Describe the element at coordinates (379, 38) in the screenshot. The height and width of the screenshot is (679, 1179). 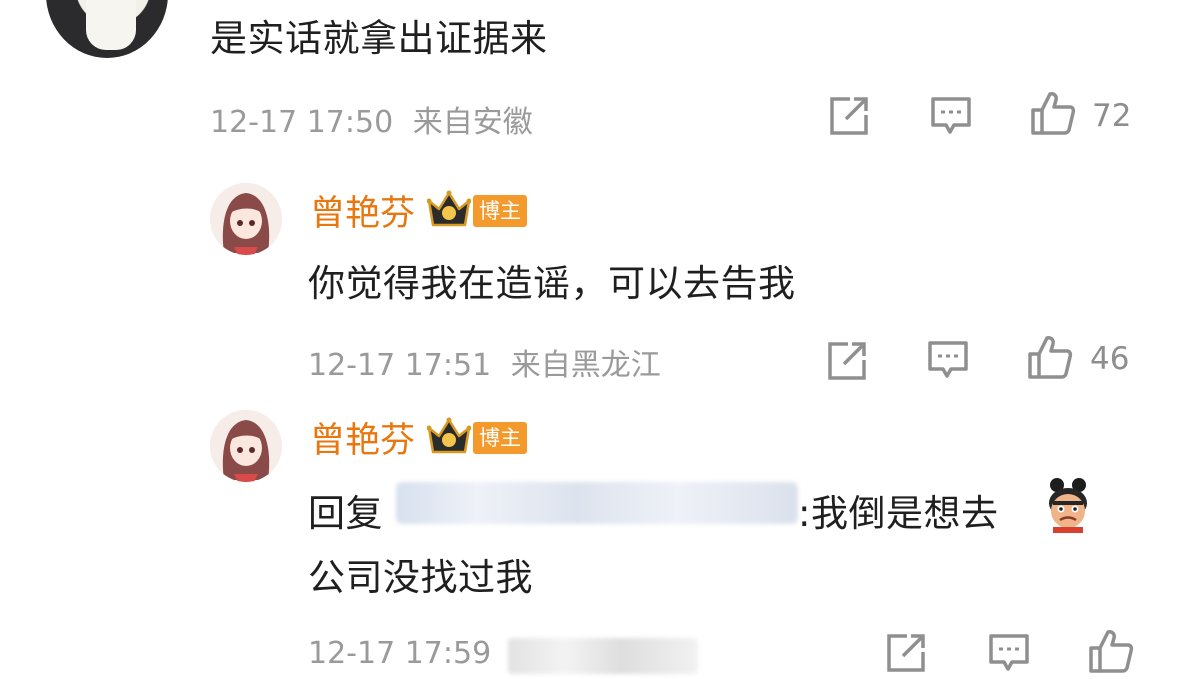
I see `top-comment-text: 是实话就拿出证据来` at that location.